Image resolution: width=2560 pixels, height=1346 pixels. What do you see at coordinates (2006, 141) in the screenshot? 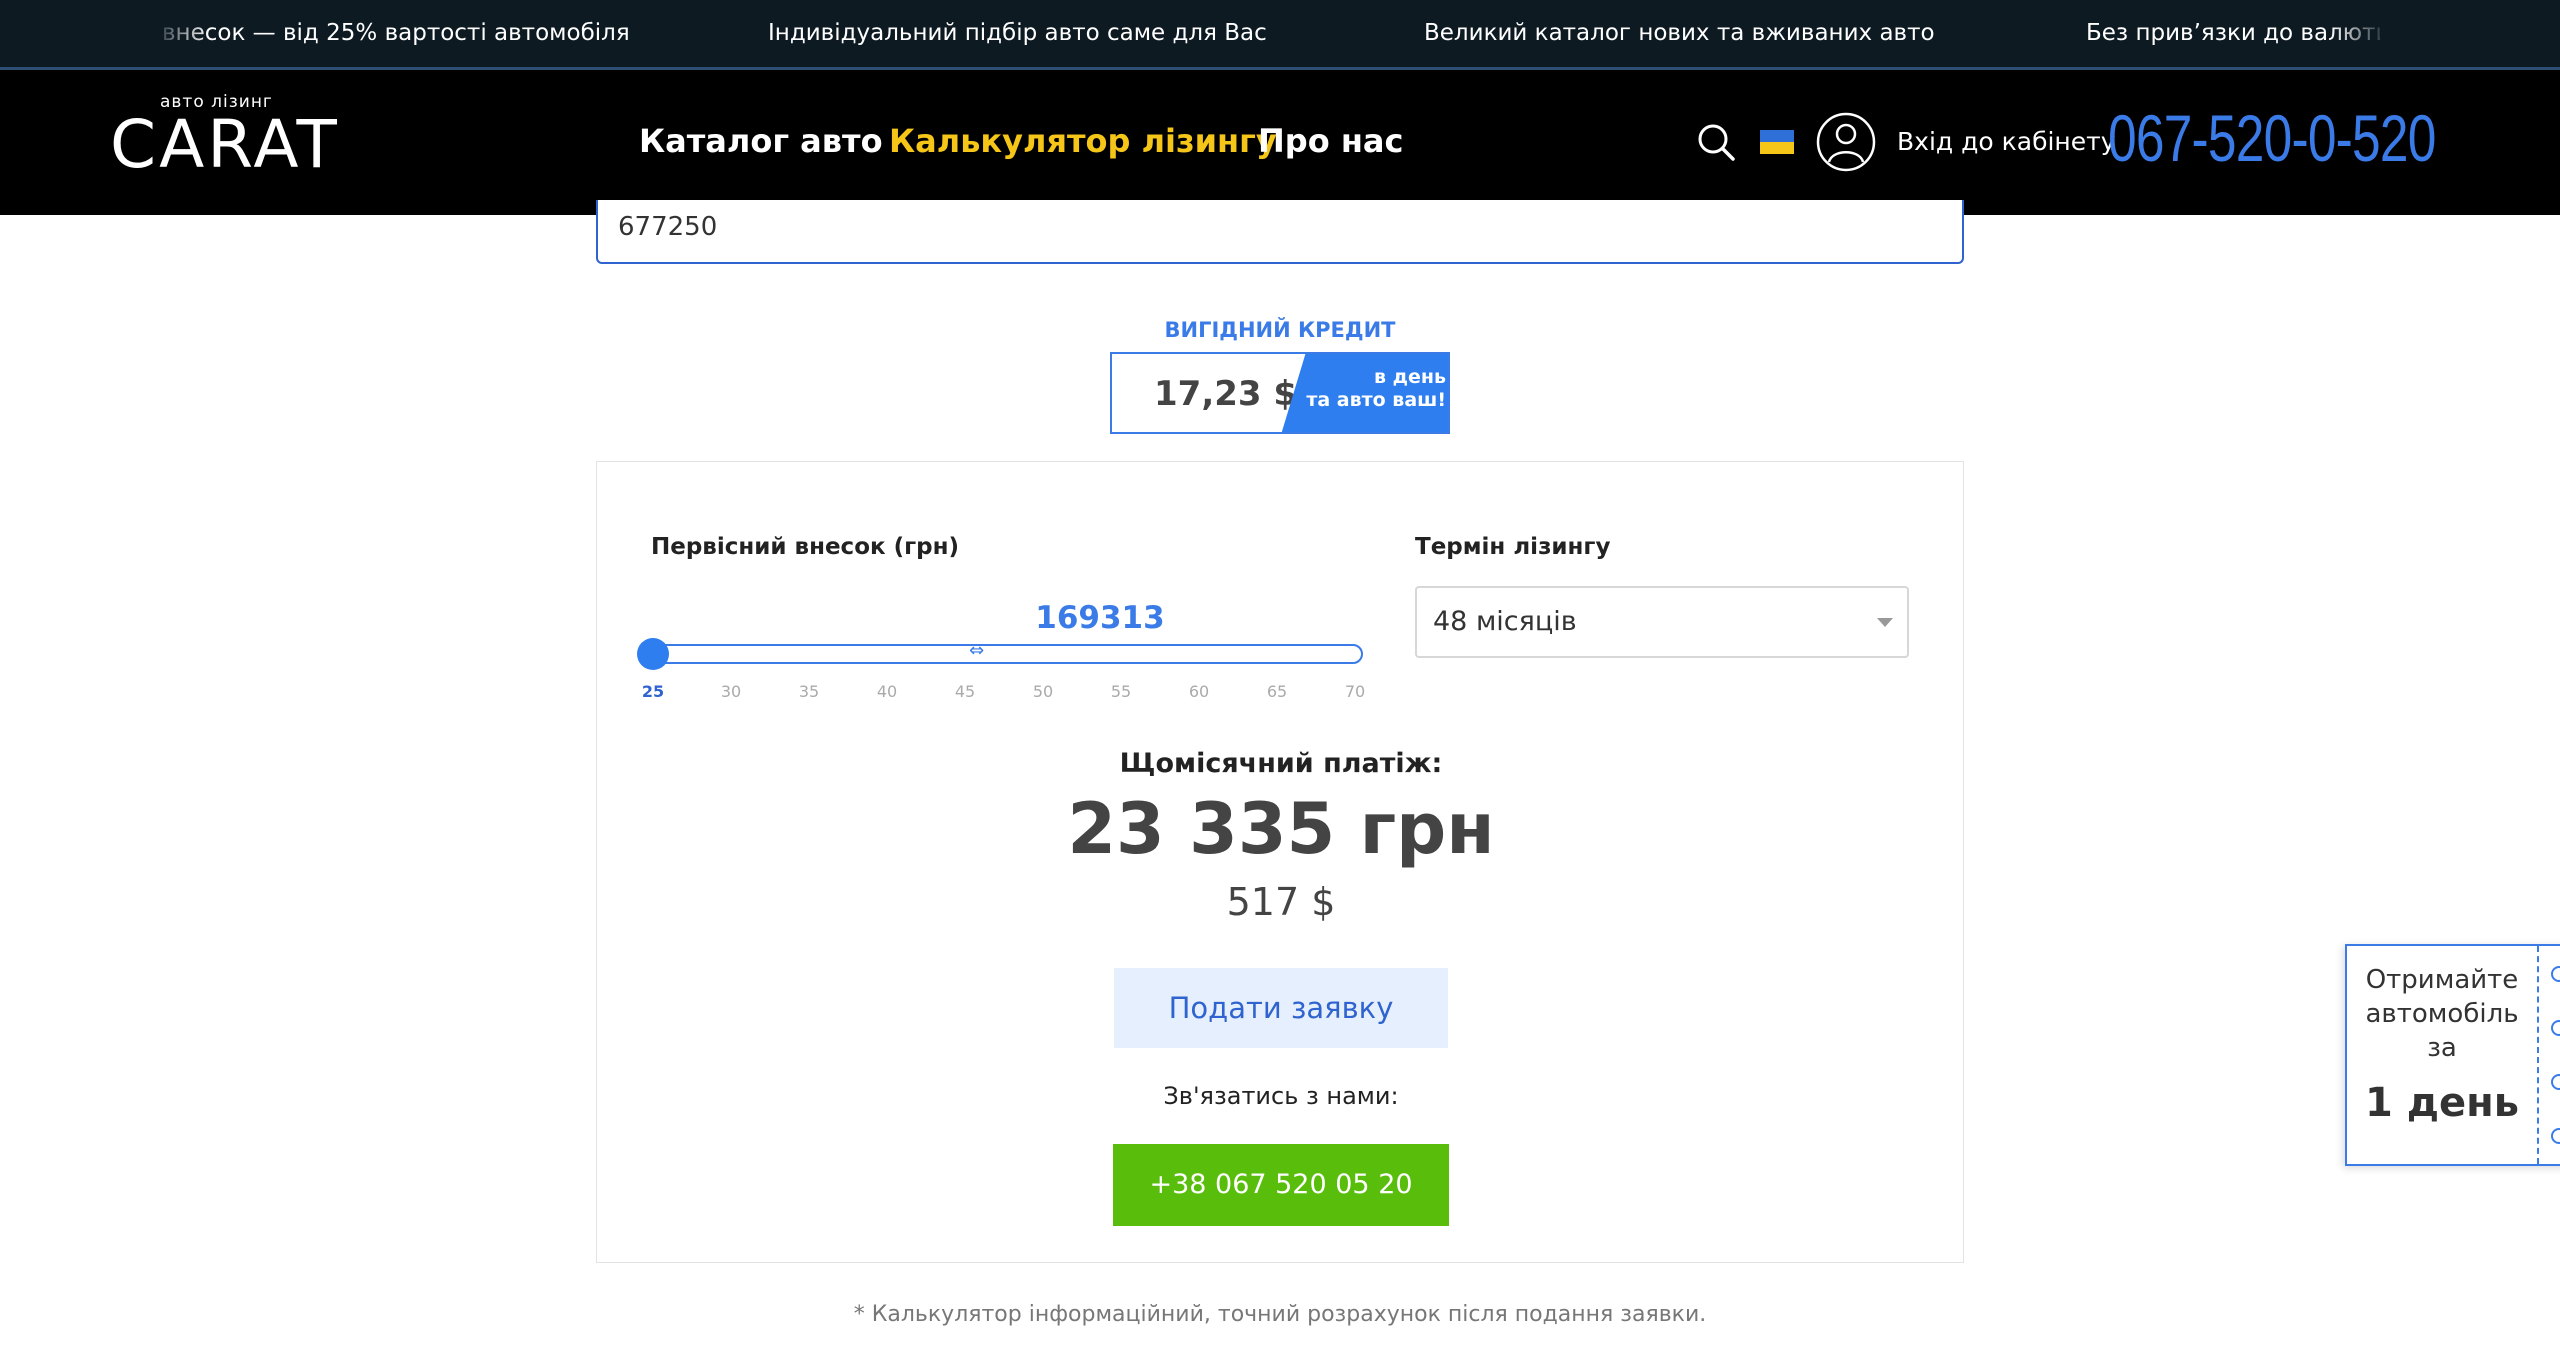
I see `login-link: Вхід до кабінету` at bounding box center [2006, 141].